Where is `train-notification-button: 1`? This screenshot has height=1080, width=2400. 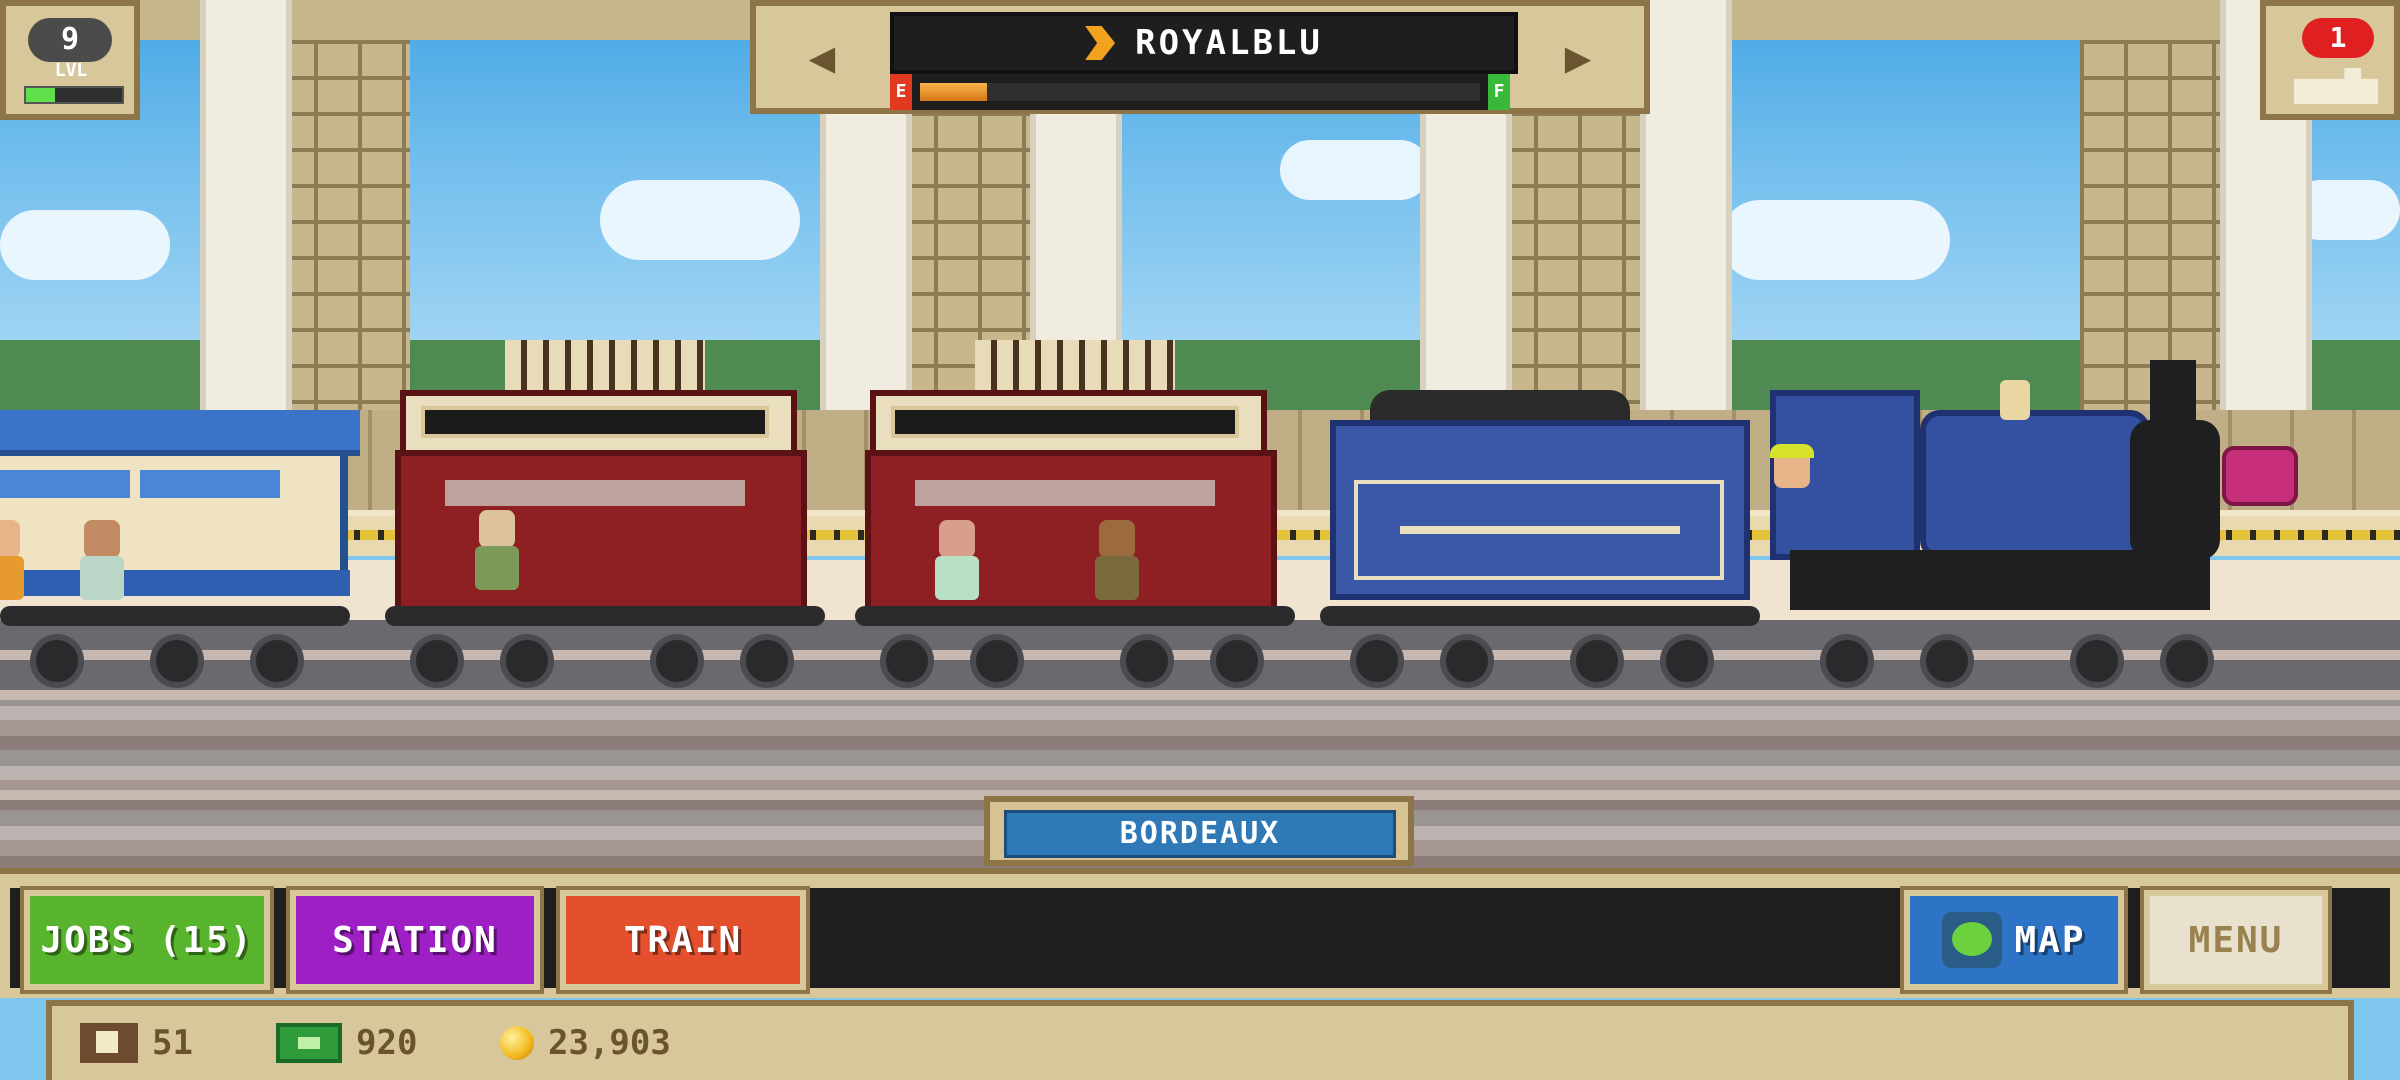
train-notification-button: 1 is located at coordinates (2330, 60).